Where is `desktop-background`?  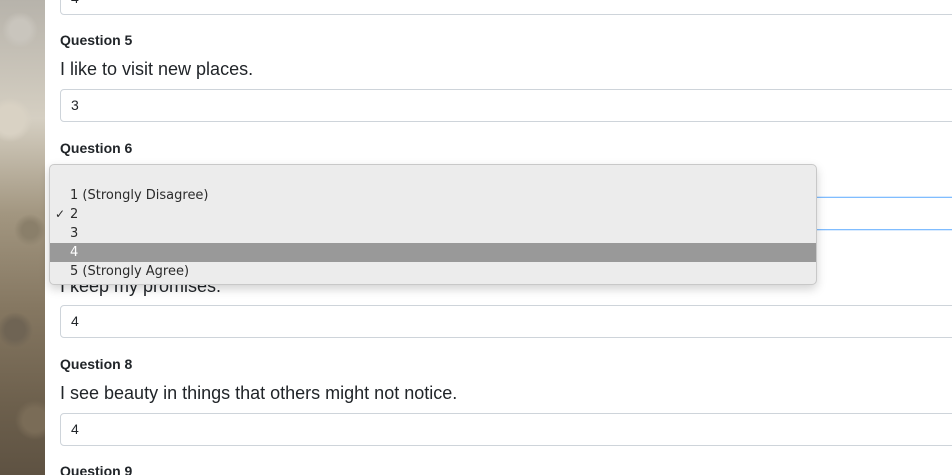 desktop-background is located at coordinates (22, 237).